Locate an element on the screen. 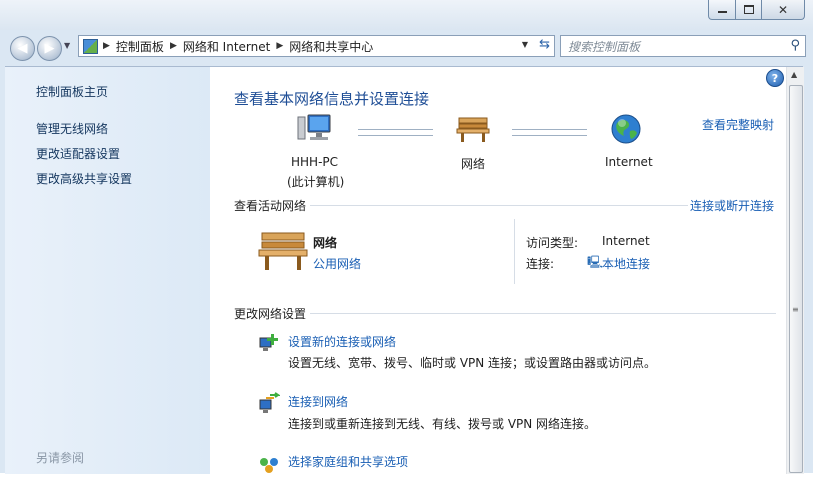  active-network-name: 网络 is located at coordinates (325, 243).